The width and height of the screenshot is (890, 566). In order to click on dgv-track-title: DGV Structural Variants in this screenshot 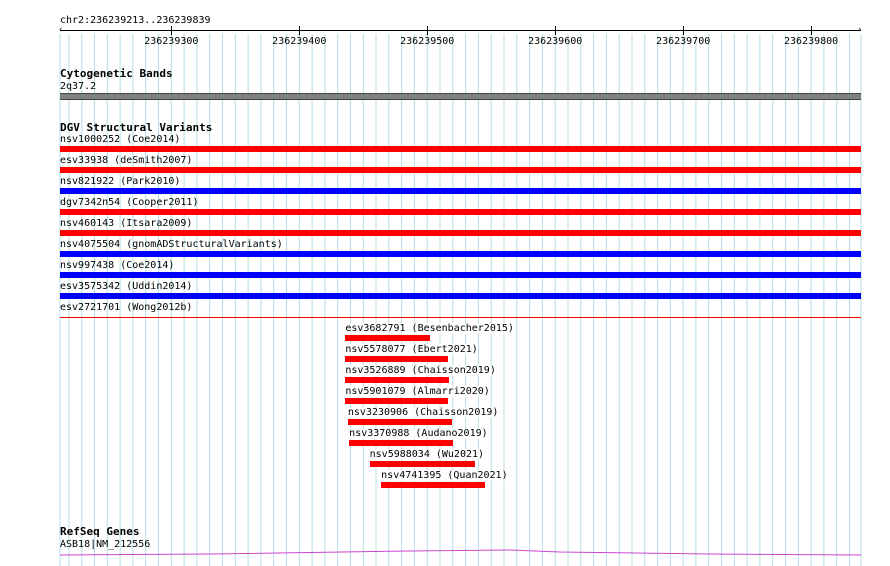, I will do `click(136, 128)`.